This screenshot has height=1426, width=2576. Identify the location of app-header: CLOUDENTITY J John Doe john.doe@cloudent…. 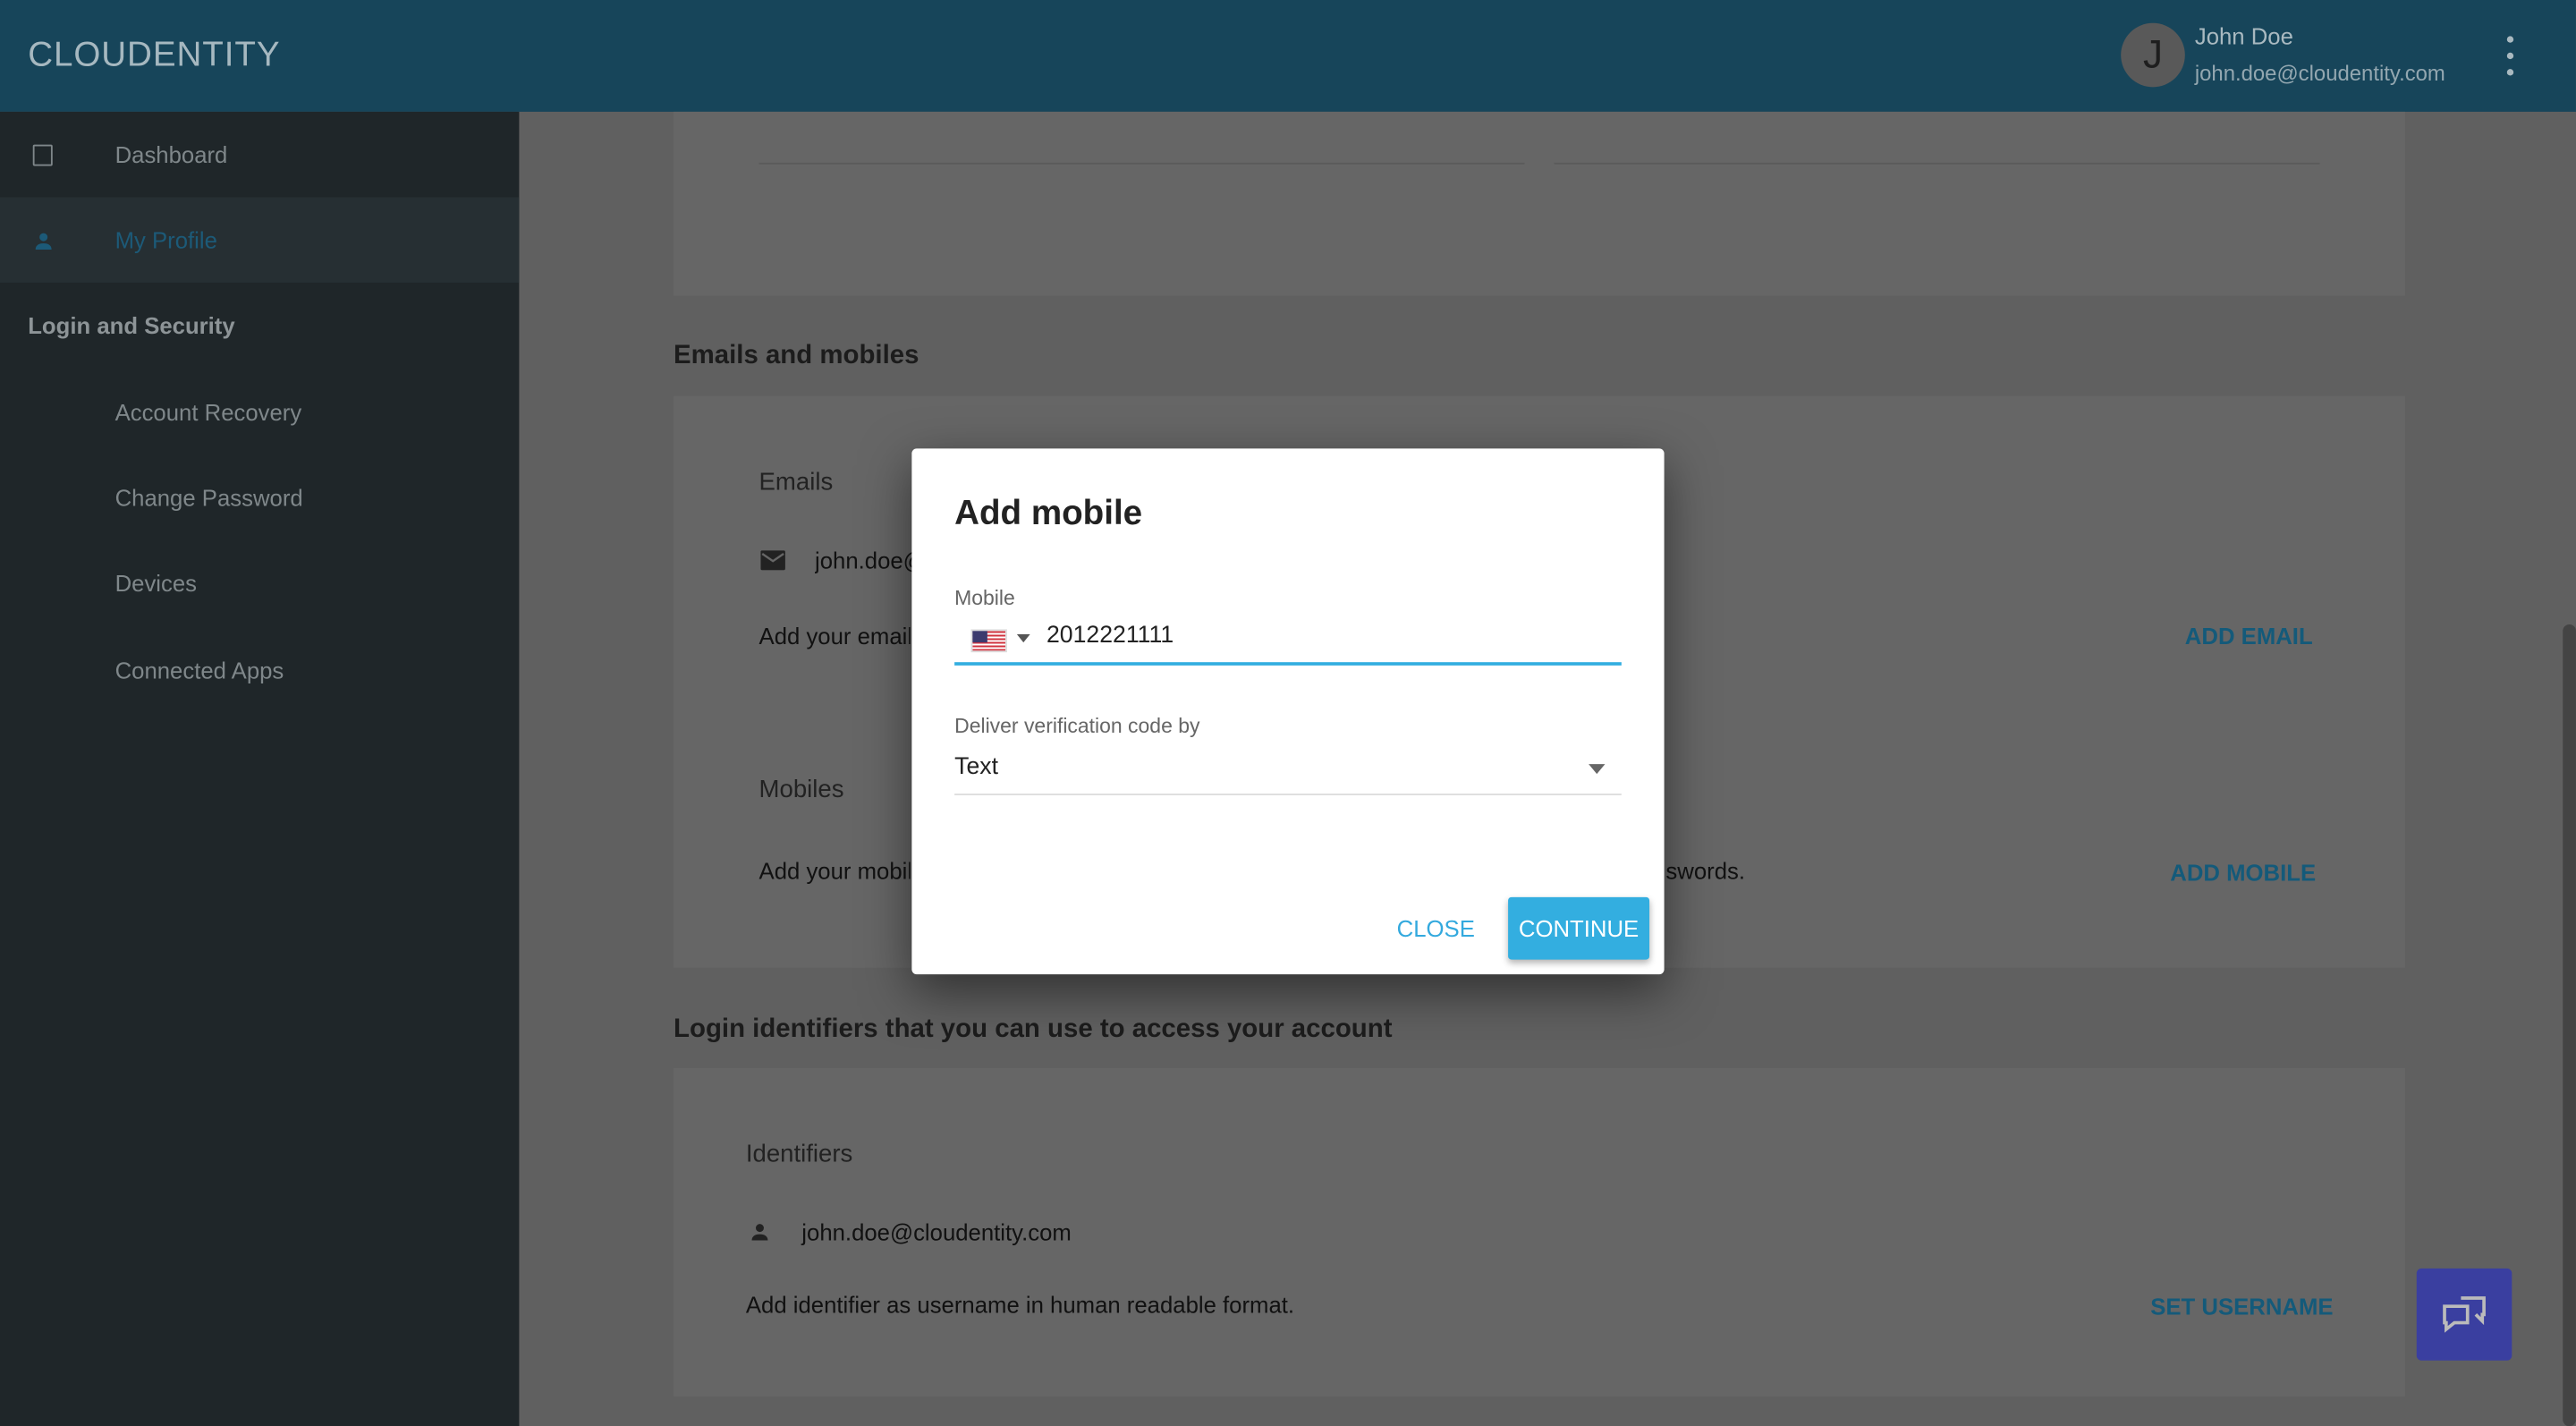
(1288, 56).